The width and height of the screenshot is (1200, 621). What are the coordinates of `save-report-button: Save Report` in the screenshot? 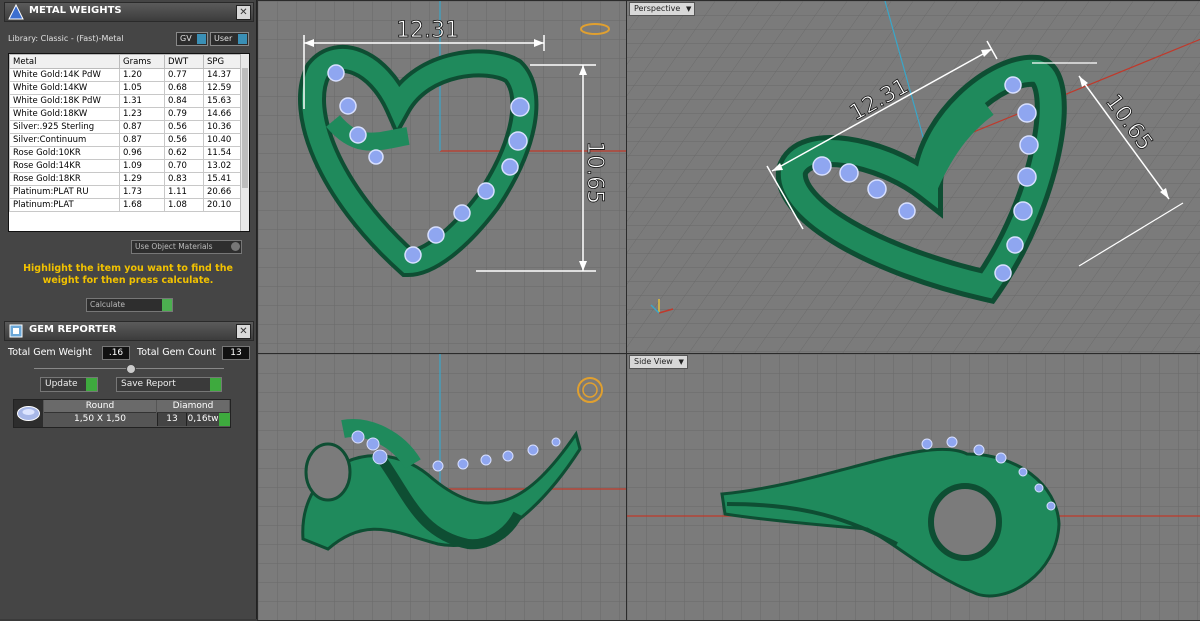 It's located at (169, 384).